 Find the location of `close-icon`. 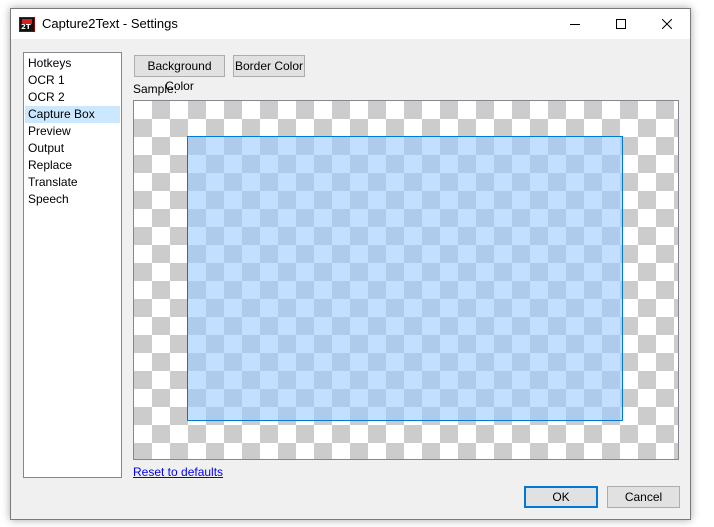

close-icon is located at coordinates (667, 24).